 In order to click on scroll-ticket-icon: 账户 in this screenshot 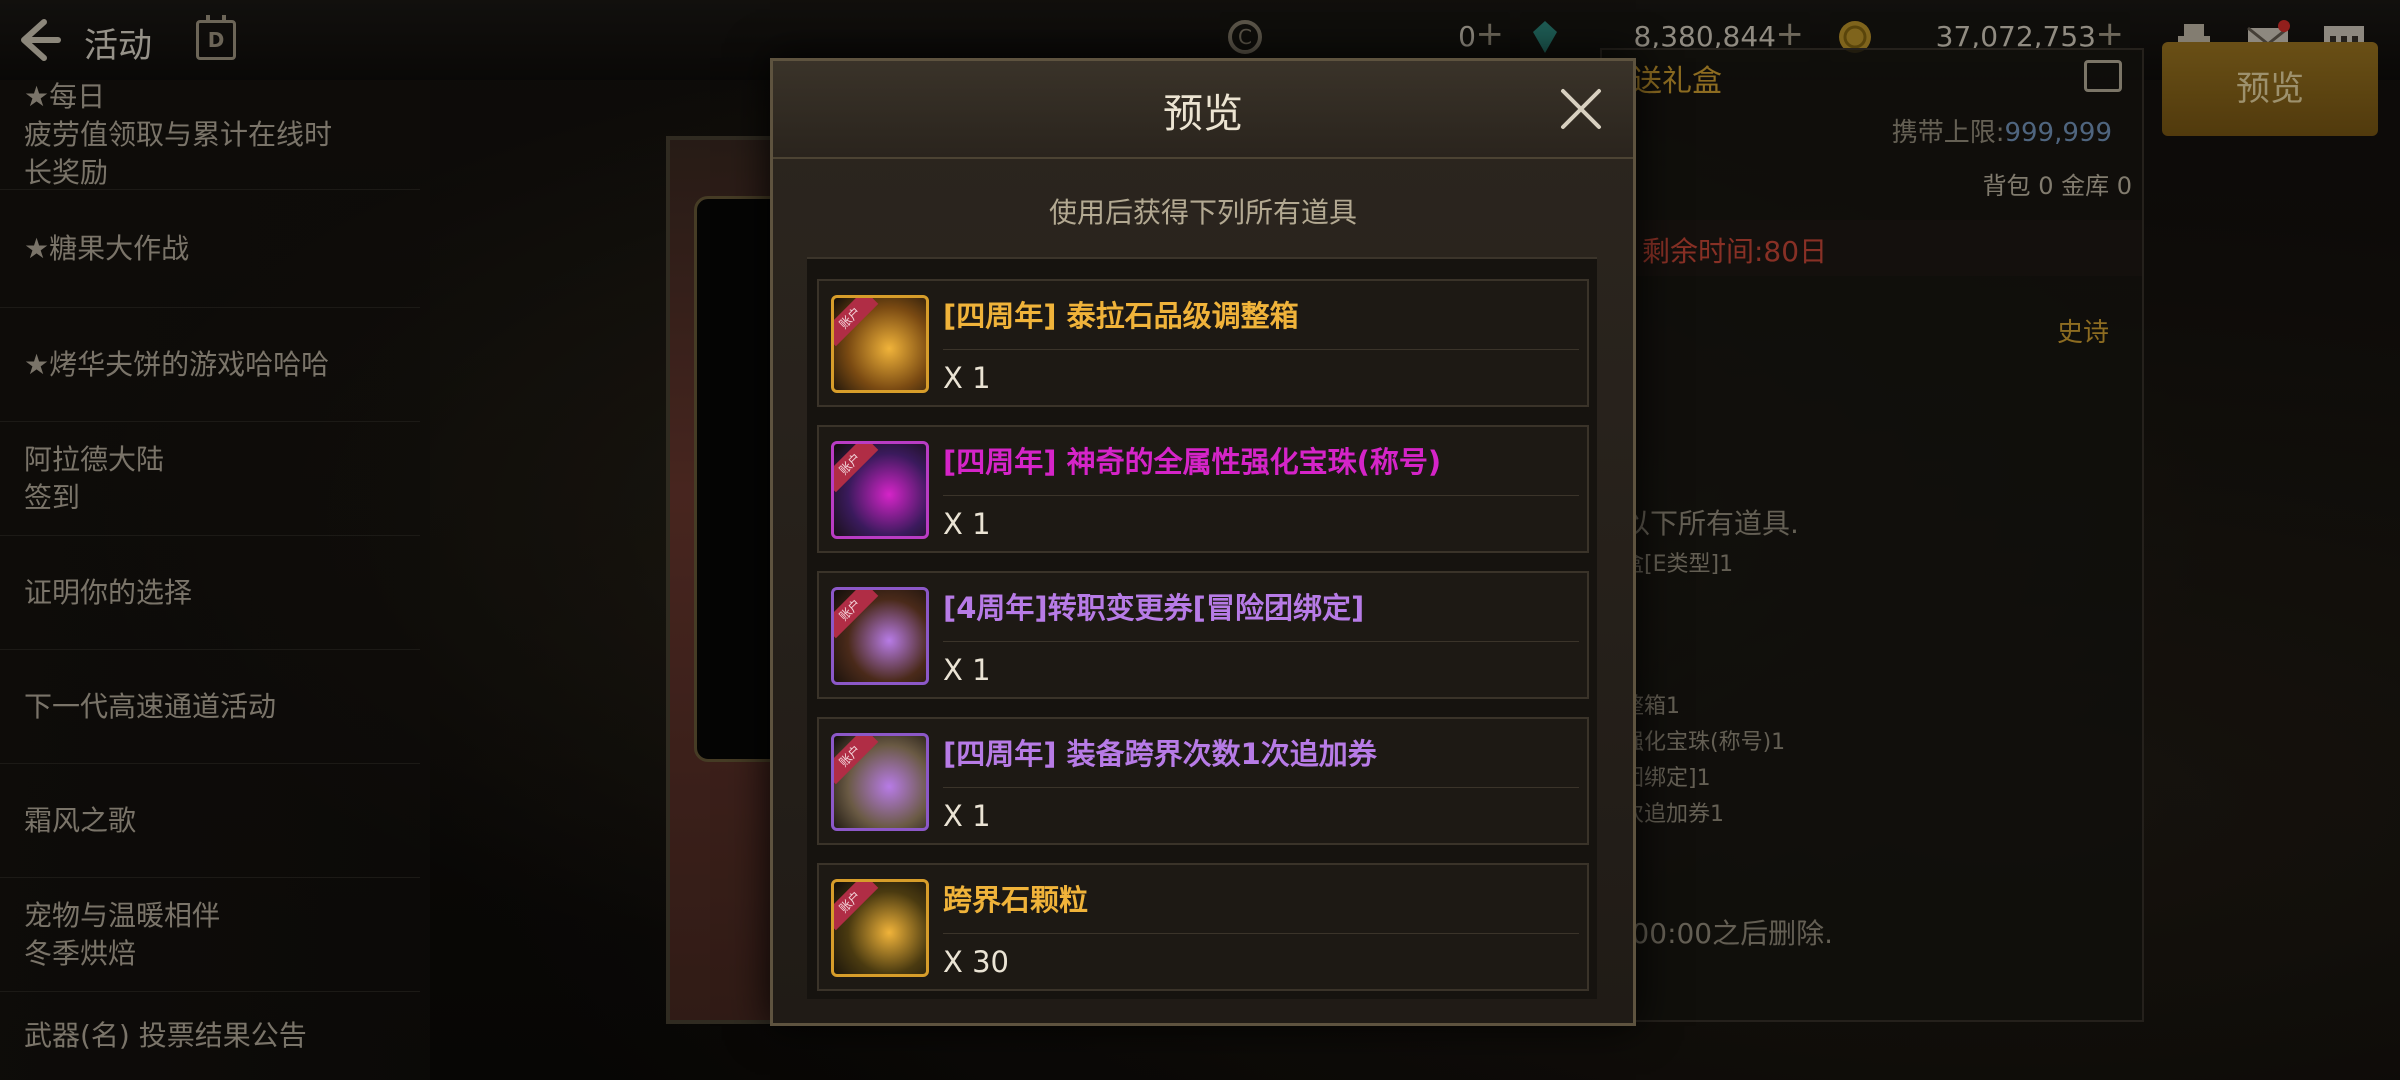, I will do `click(880, 782)`.